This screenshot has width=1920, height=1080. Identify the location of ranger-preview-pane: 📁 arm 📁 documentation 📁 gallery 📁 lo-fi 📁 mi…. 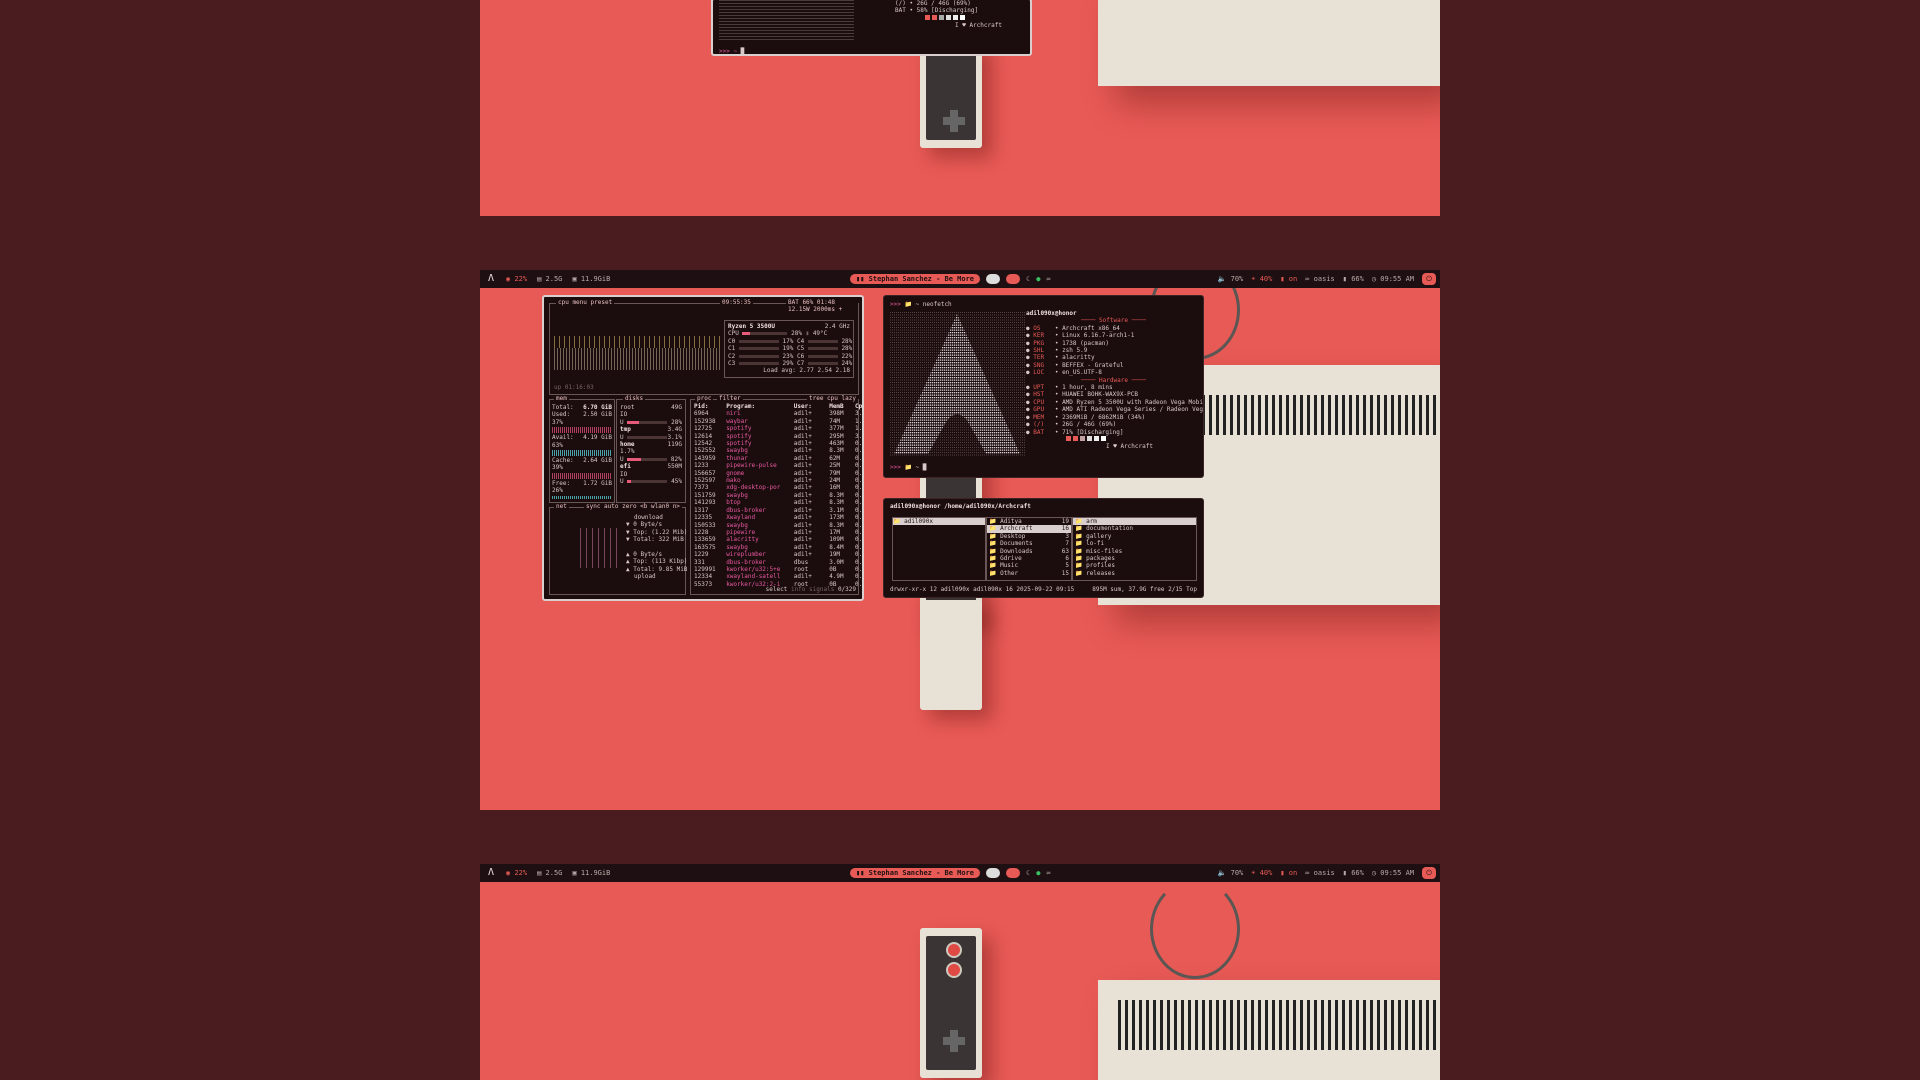
(1134, 549).